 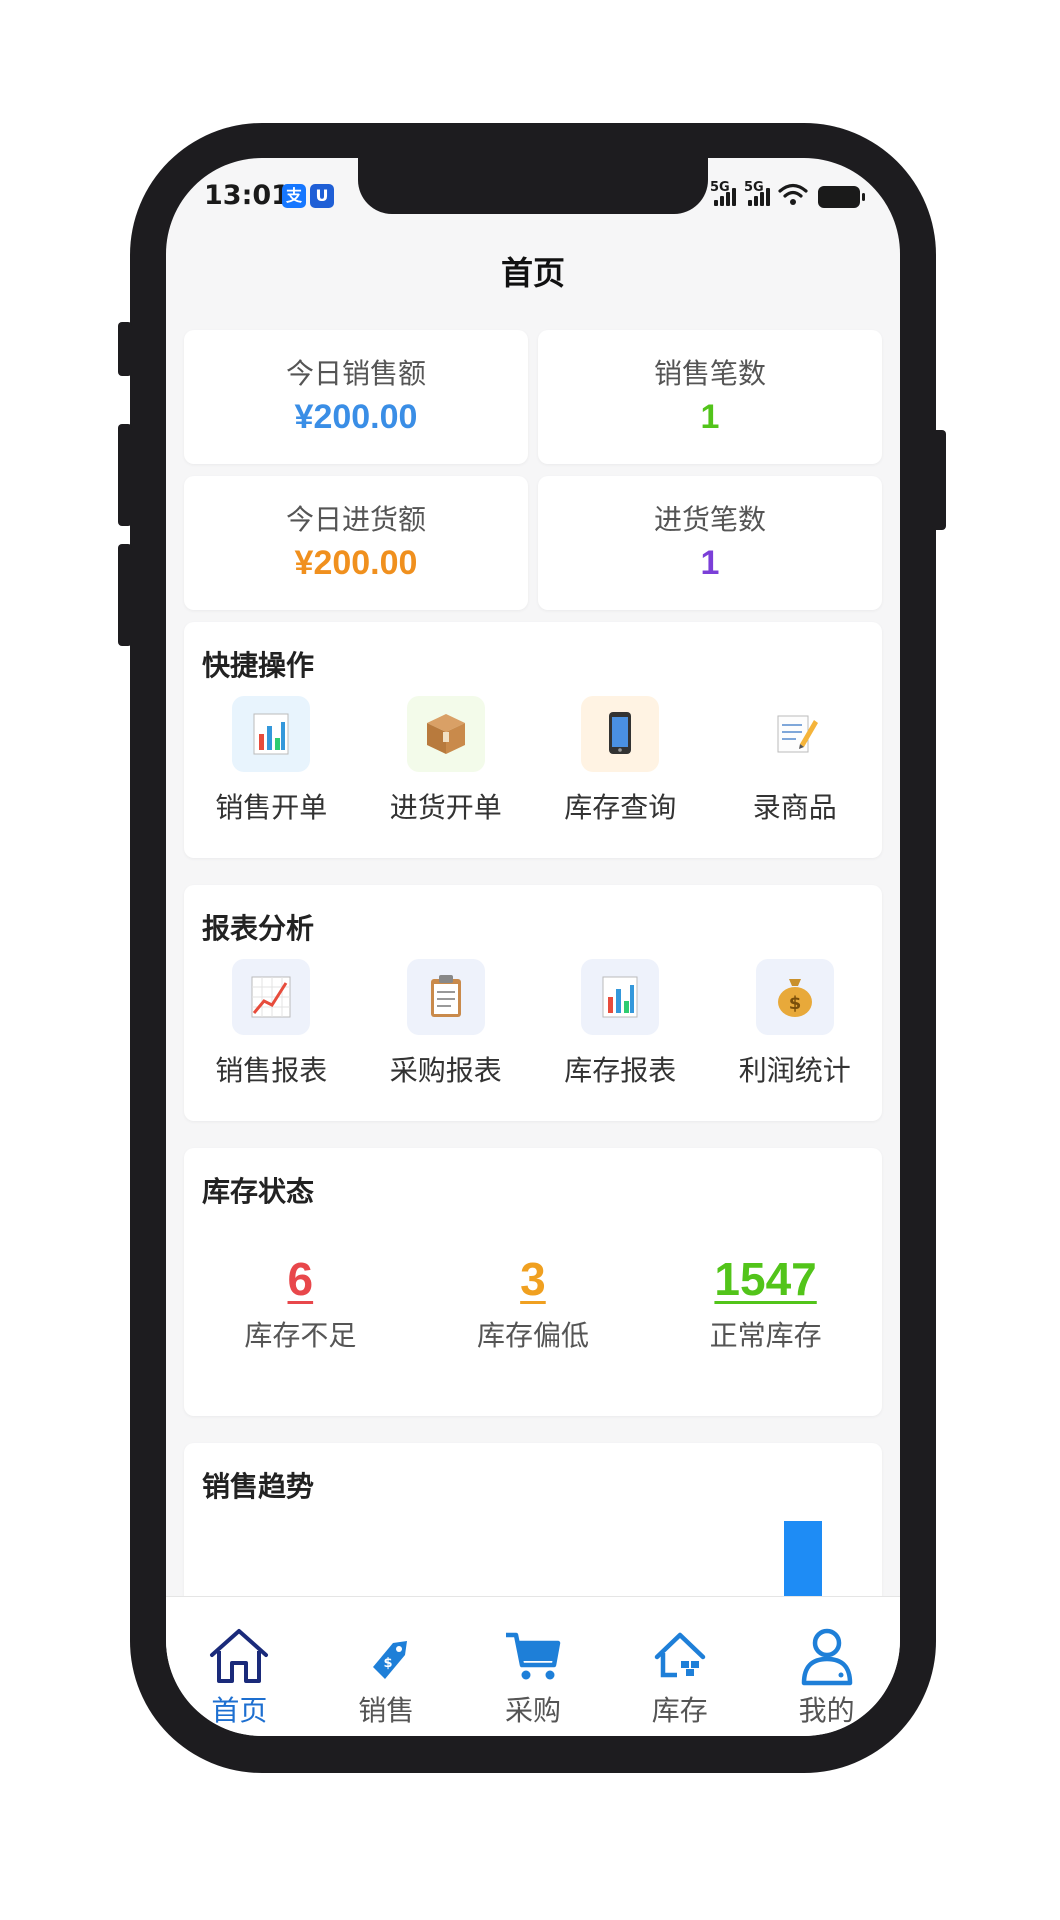 What do you see at coordinates (322, 196) in the screenshot?
I see `app-notification-icon: U` at bounding box center [322, 196].